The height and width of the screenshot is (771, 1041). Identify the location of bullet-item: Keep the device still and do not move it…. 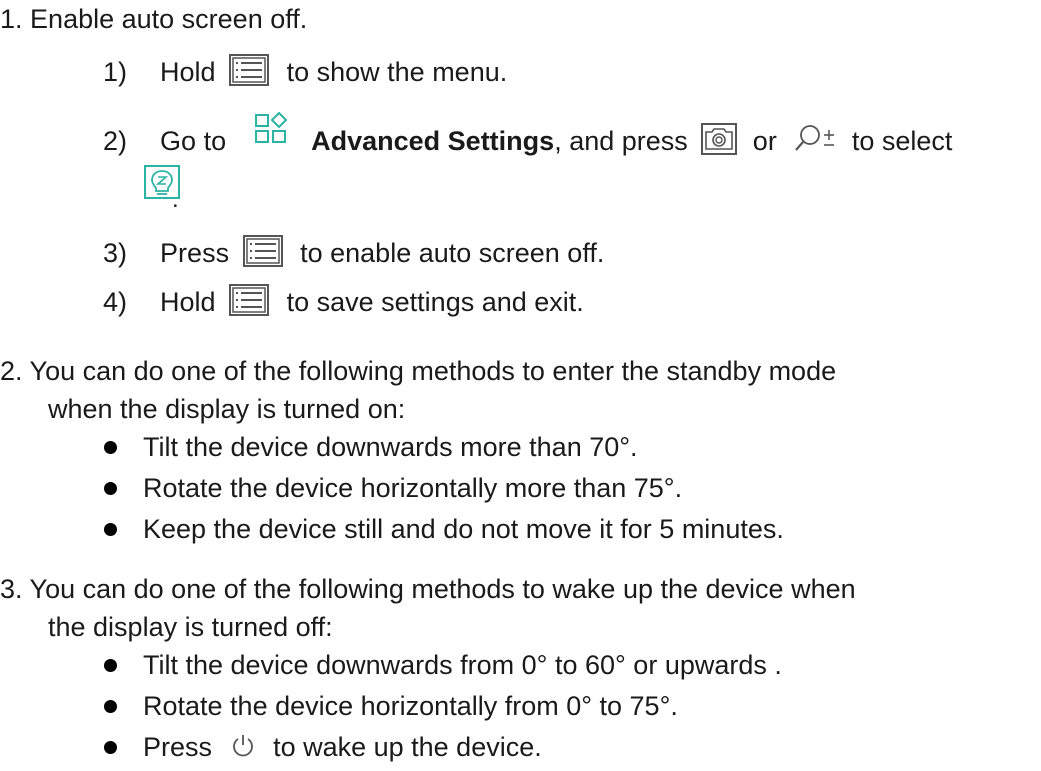
(463, 529).